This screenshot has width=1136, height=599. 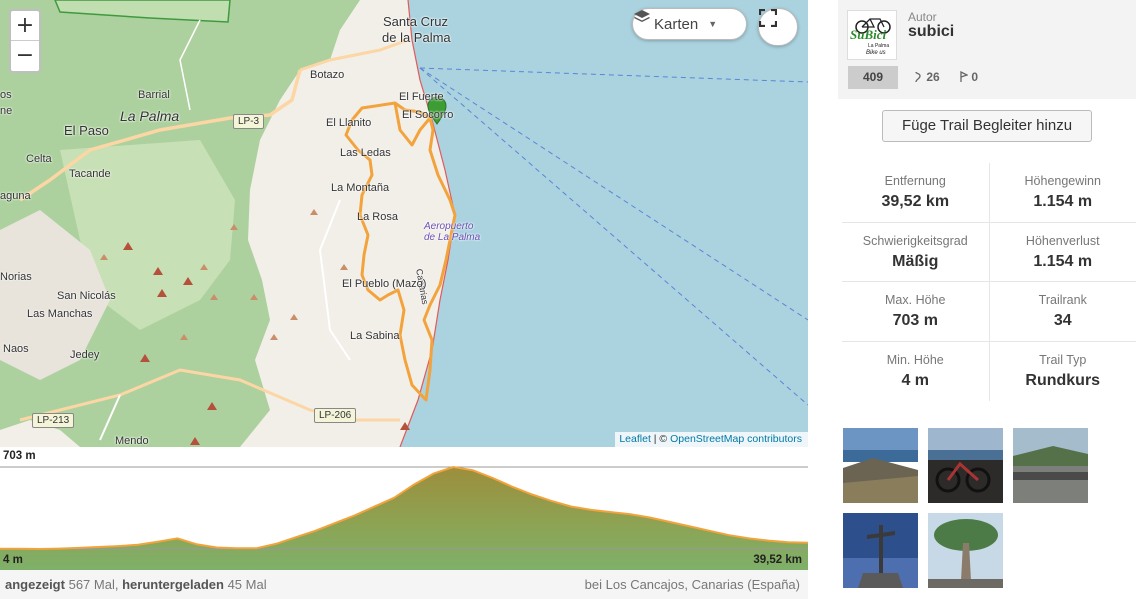 What do you see at coordinates (1062, 181) in the screenshot?
I see `stat-label: Höhengewinn` at bounding box center [1062, 181].